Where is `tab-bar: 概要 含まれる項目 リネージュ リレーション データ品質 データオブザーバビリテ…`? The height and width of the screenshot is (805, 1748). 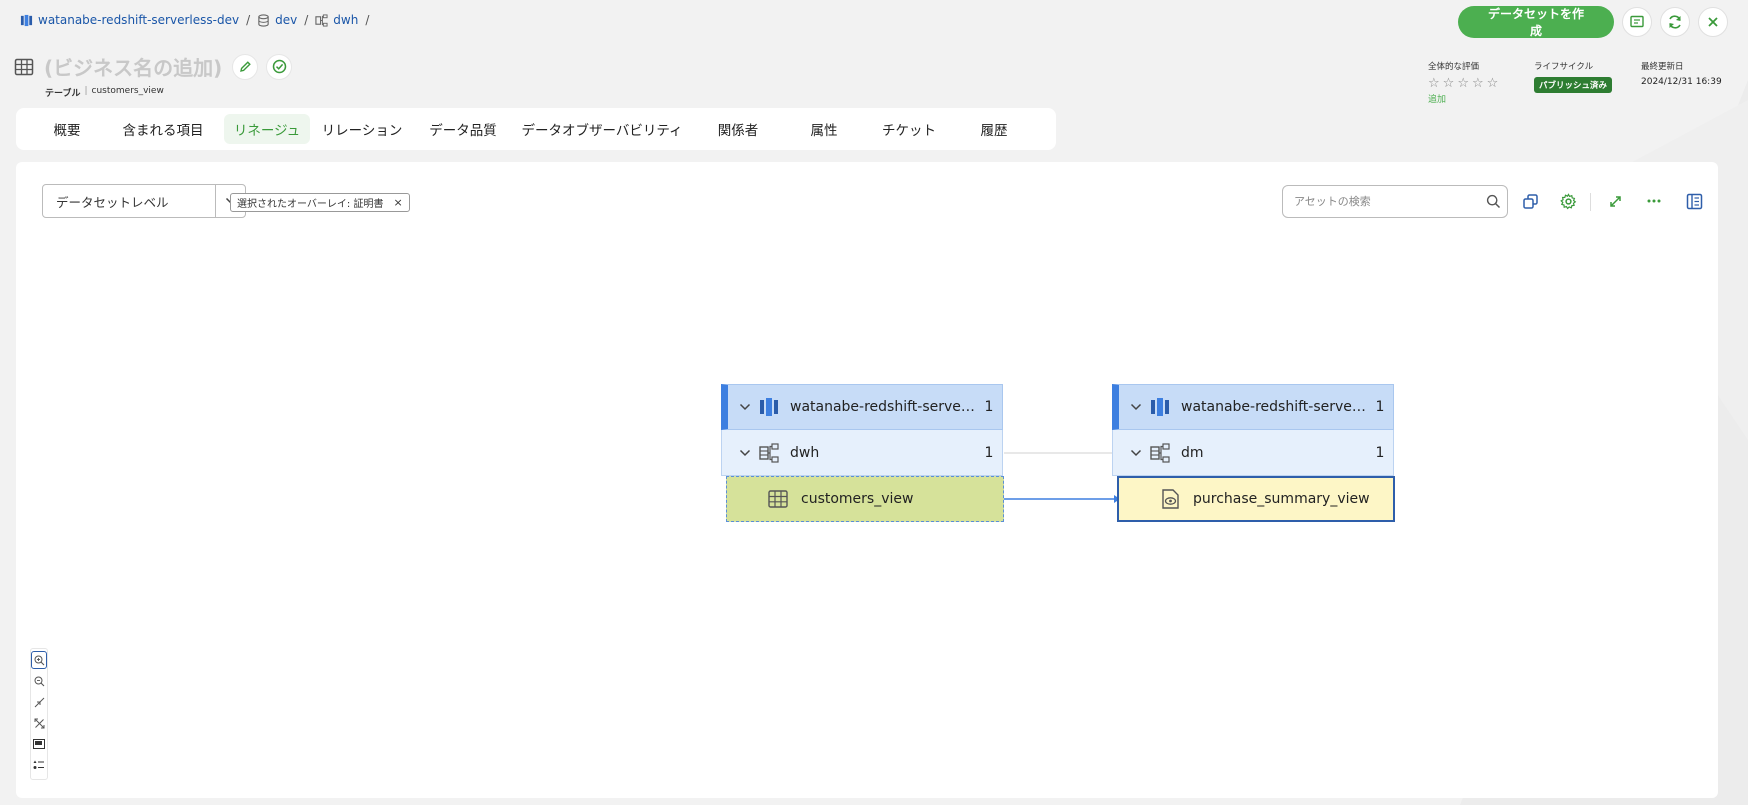
tab-bar: 概要 含まれる項目 リネージュ リレーション データ品質 データオブザーバビリテ… is located at coordinates (536, 129).